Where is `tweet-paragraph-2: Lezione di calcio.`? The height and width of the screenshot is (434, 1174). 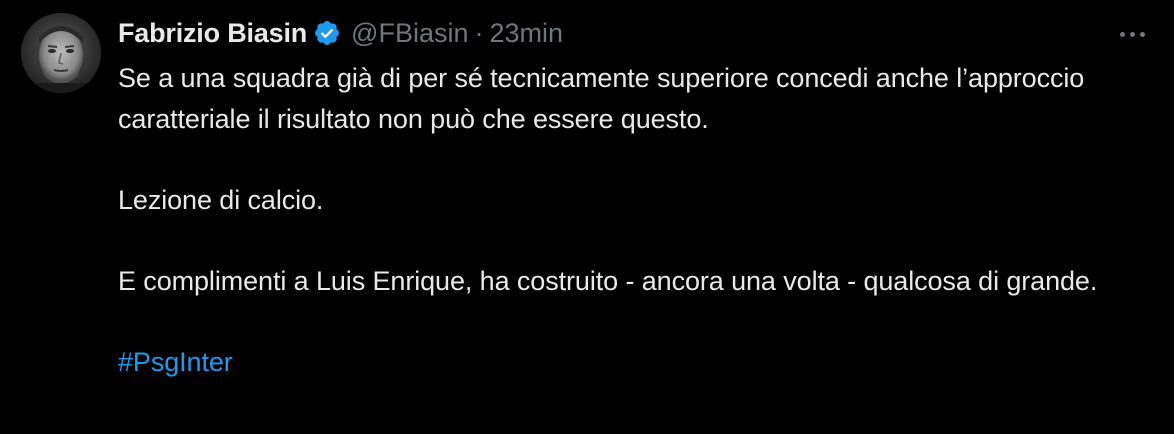
tweet-paragraph-2: Lezione di calcio. is located at coordinates (221, 199).